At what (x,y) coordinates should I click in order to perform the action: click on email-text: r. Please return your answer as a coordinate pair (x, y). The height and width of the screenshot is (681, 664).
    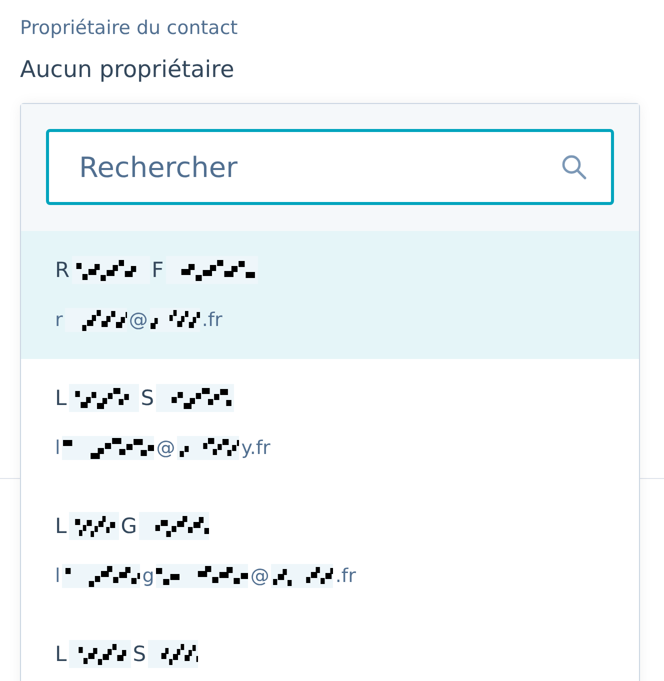
    Looking at the image, I should click on (59, 320).